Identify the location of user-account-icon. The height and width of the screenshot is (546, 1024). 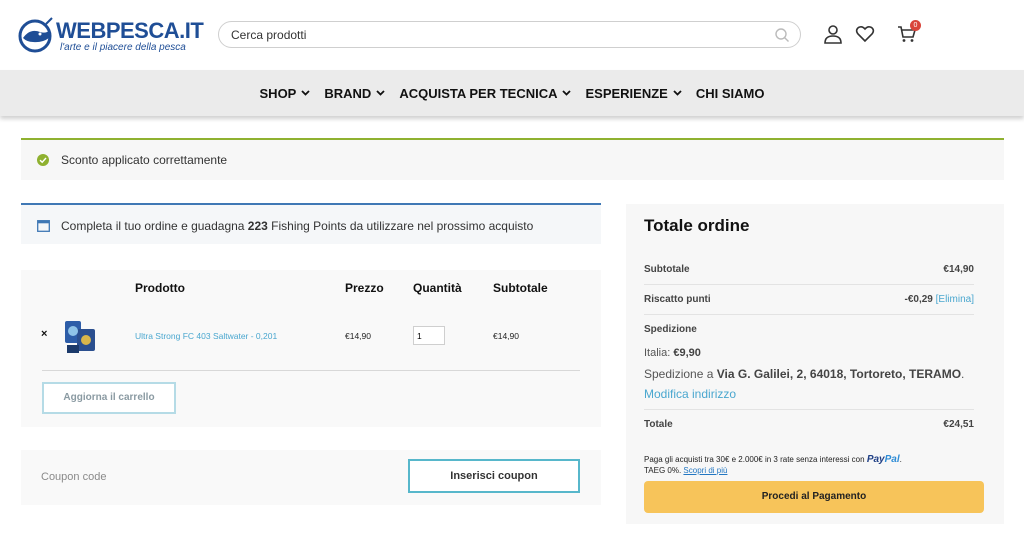
(833, 34).